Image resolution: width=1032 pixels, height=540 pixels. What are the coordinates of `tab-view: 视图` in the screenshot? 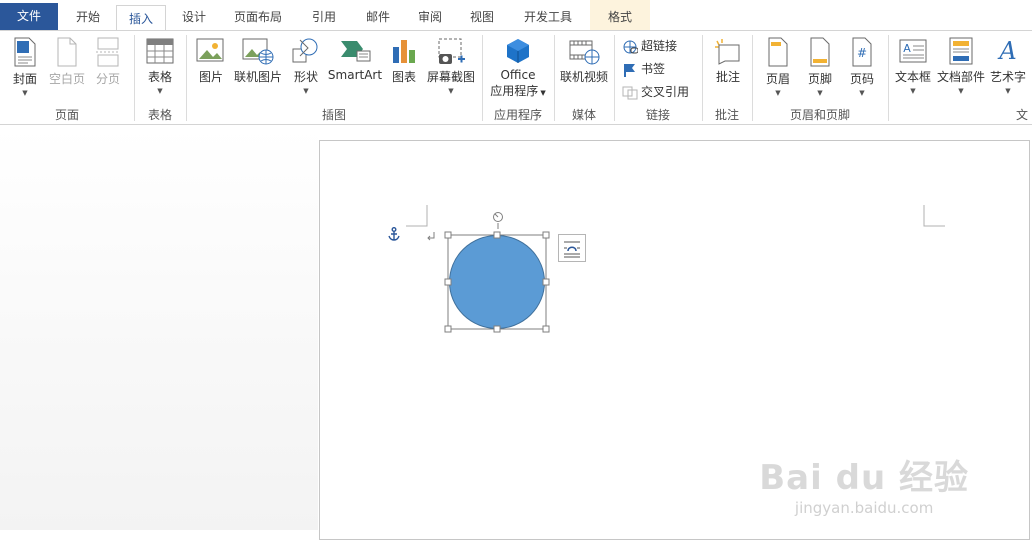 It's located at (482, 17).